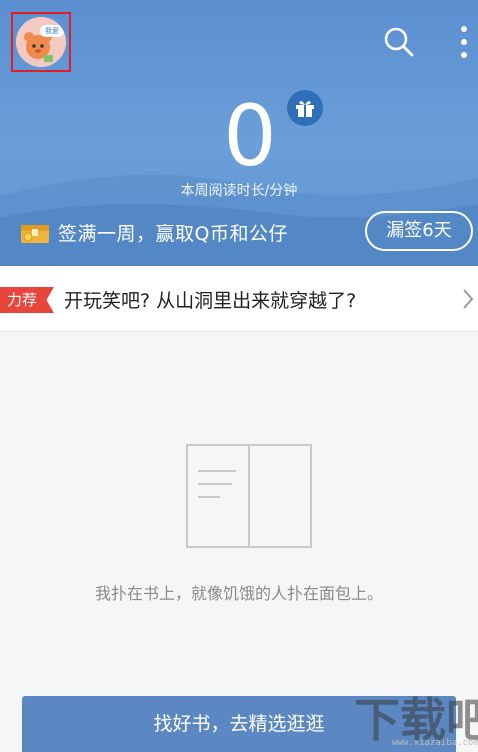 Image resolution: width=478 pixels, height=752 pixels. What do you see at coordinates (52, 31) in the screenshot?
I see `avatar-badge: 我爱` at bounding box center [52, 31].